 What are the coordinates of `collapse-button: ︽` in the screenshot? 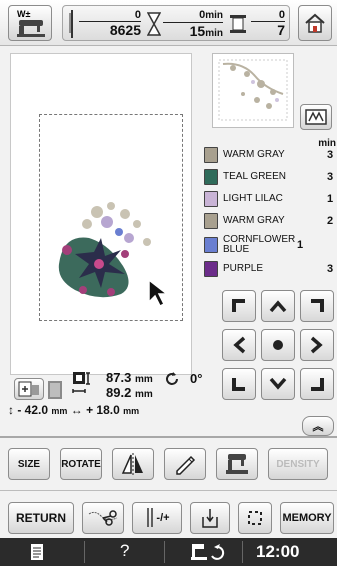 It's located at (318, 426).